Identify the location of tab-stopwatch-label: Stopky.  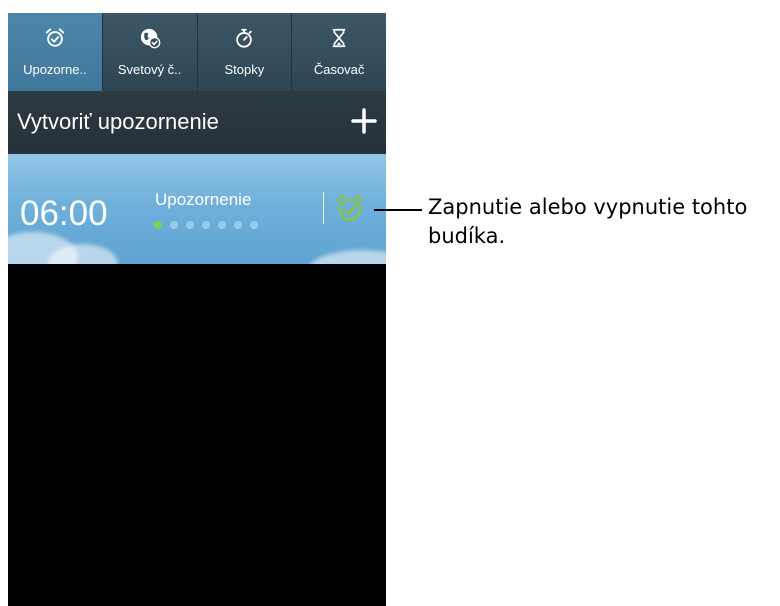
(244, 69).